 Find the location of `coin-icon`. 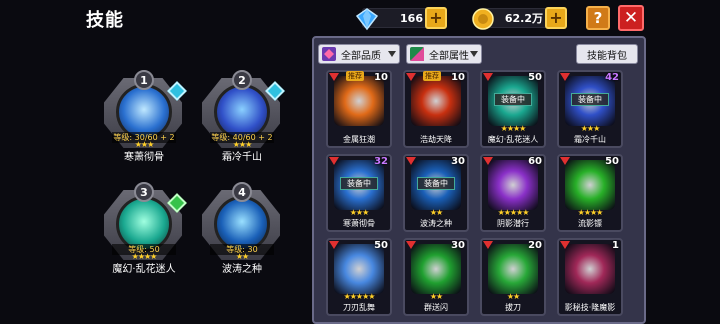

coin-icon is located at coordinates (483, 19).